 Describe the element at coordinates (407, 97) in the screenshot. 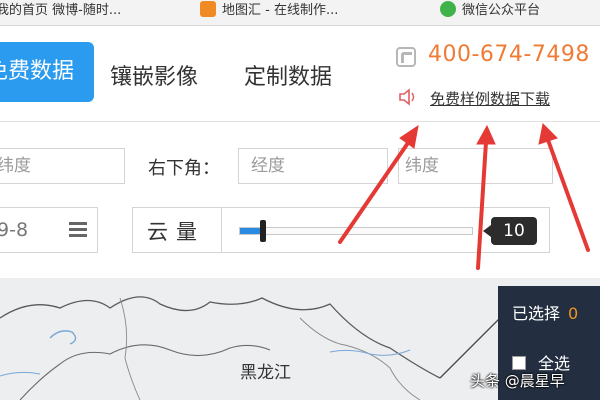

I see `speaker-icon` at that location.